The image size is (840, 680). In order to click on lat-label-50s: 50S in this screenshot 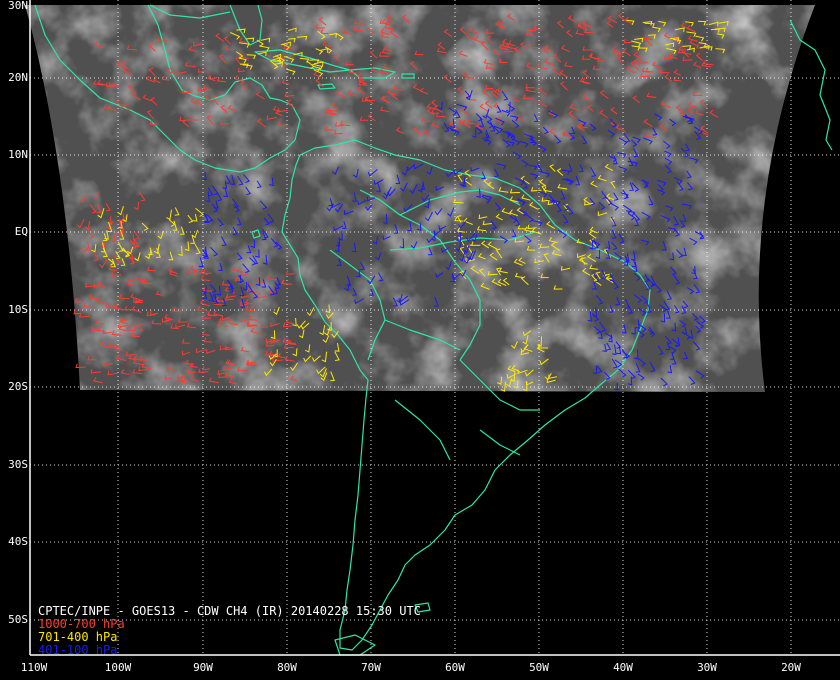, I will do `click(18, 619)`.